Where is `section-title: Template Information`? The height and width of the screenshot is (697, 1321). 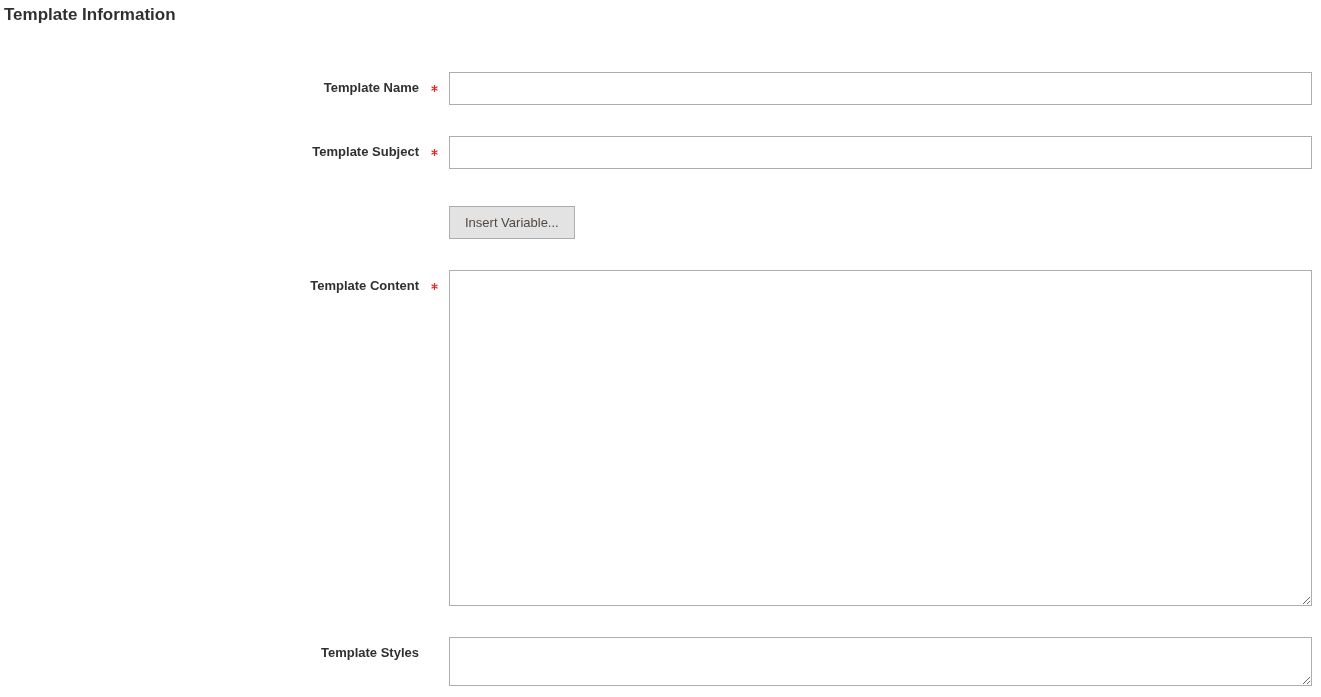
section-title: Template Information is located at coordinates (90, 15).